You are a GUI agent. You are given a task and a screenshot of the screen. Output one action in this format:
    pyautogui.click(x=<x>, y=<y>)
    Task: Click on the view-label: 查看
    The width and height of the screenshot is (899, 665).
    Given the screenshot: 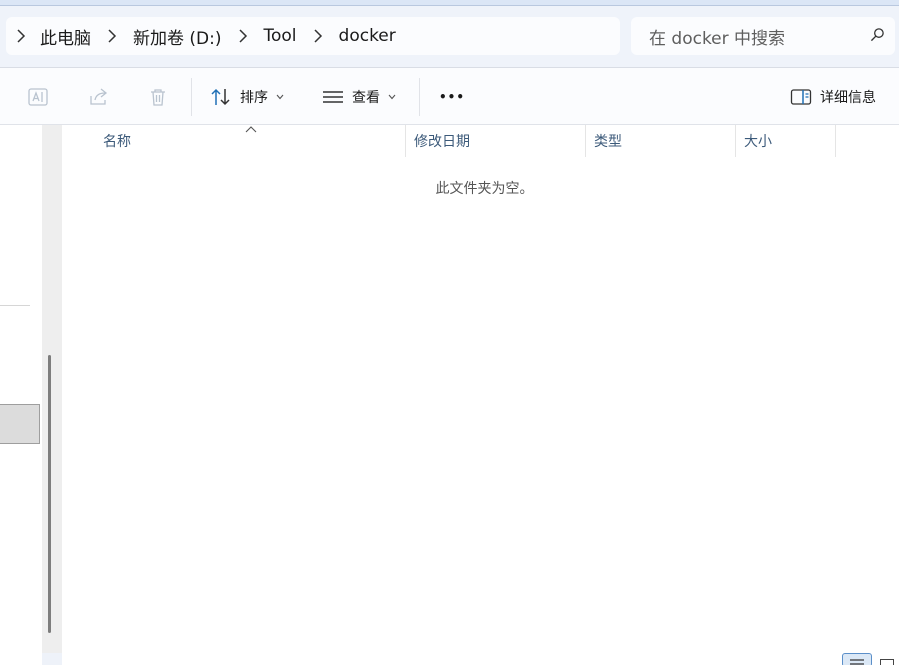 What is the action you would take?
    pyautogui.click(x=366, y=98)
    